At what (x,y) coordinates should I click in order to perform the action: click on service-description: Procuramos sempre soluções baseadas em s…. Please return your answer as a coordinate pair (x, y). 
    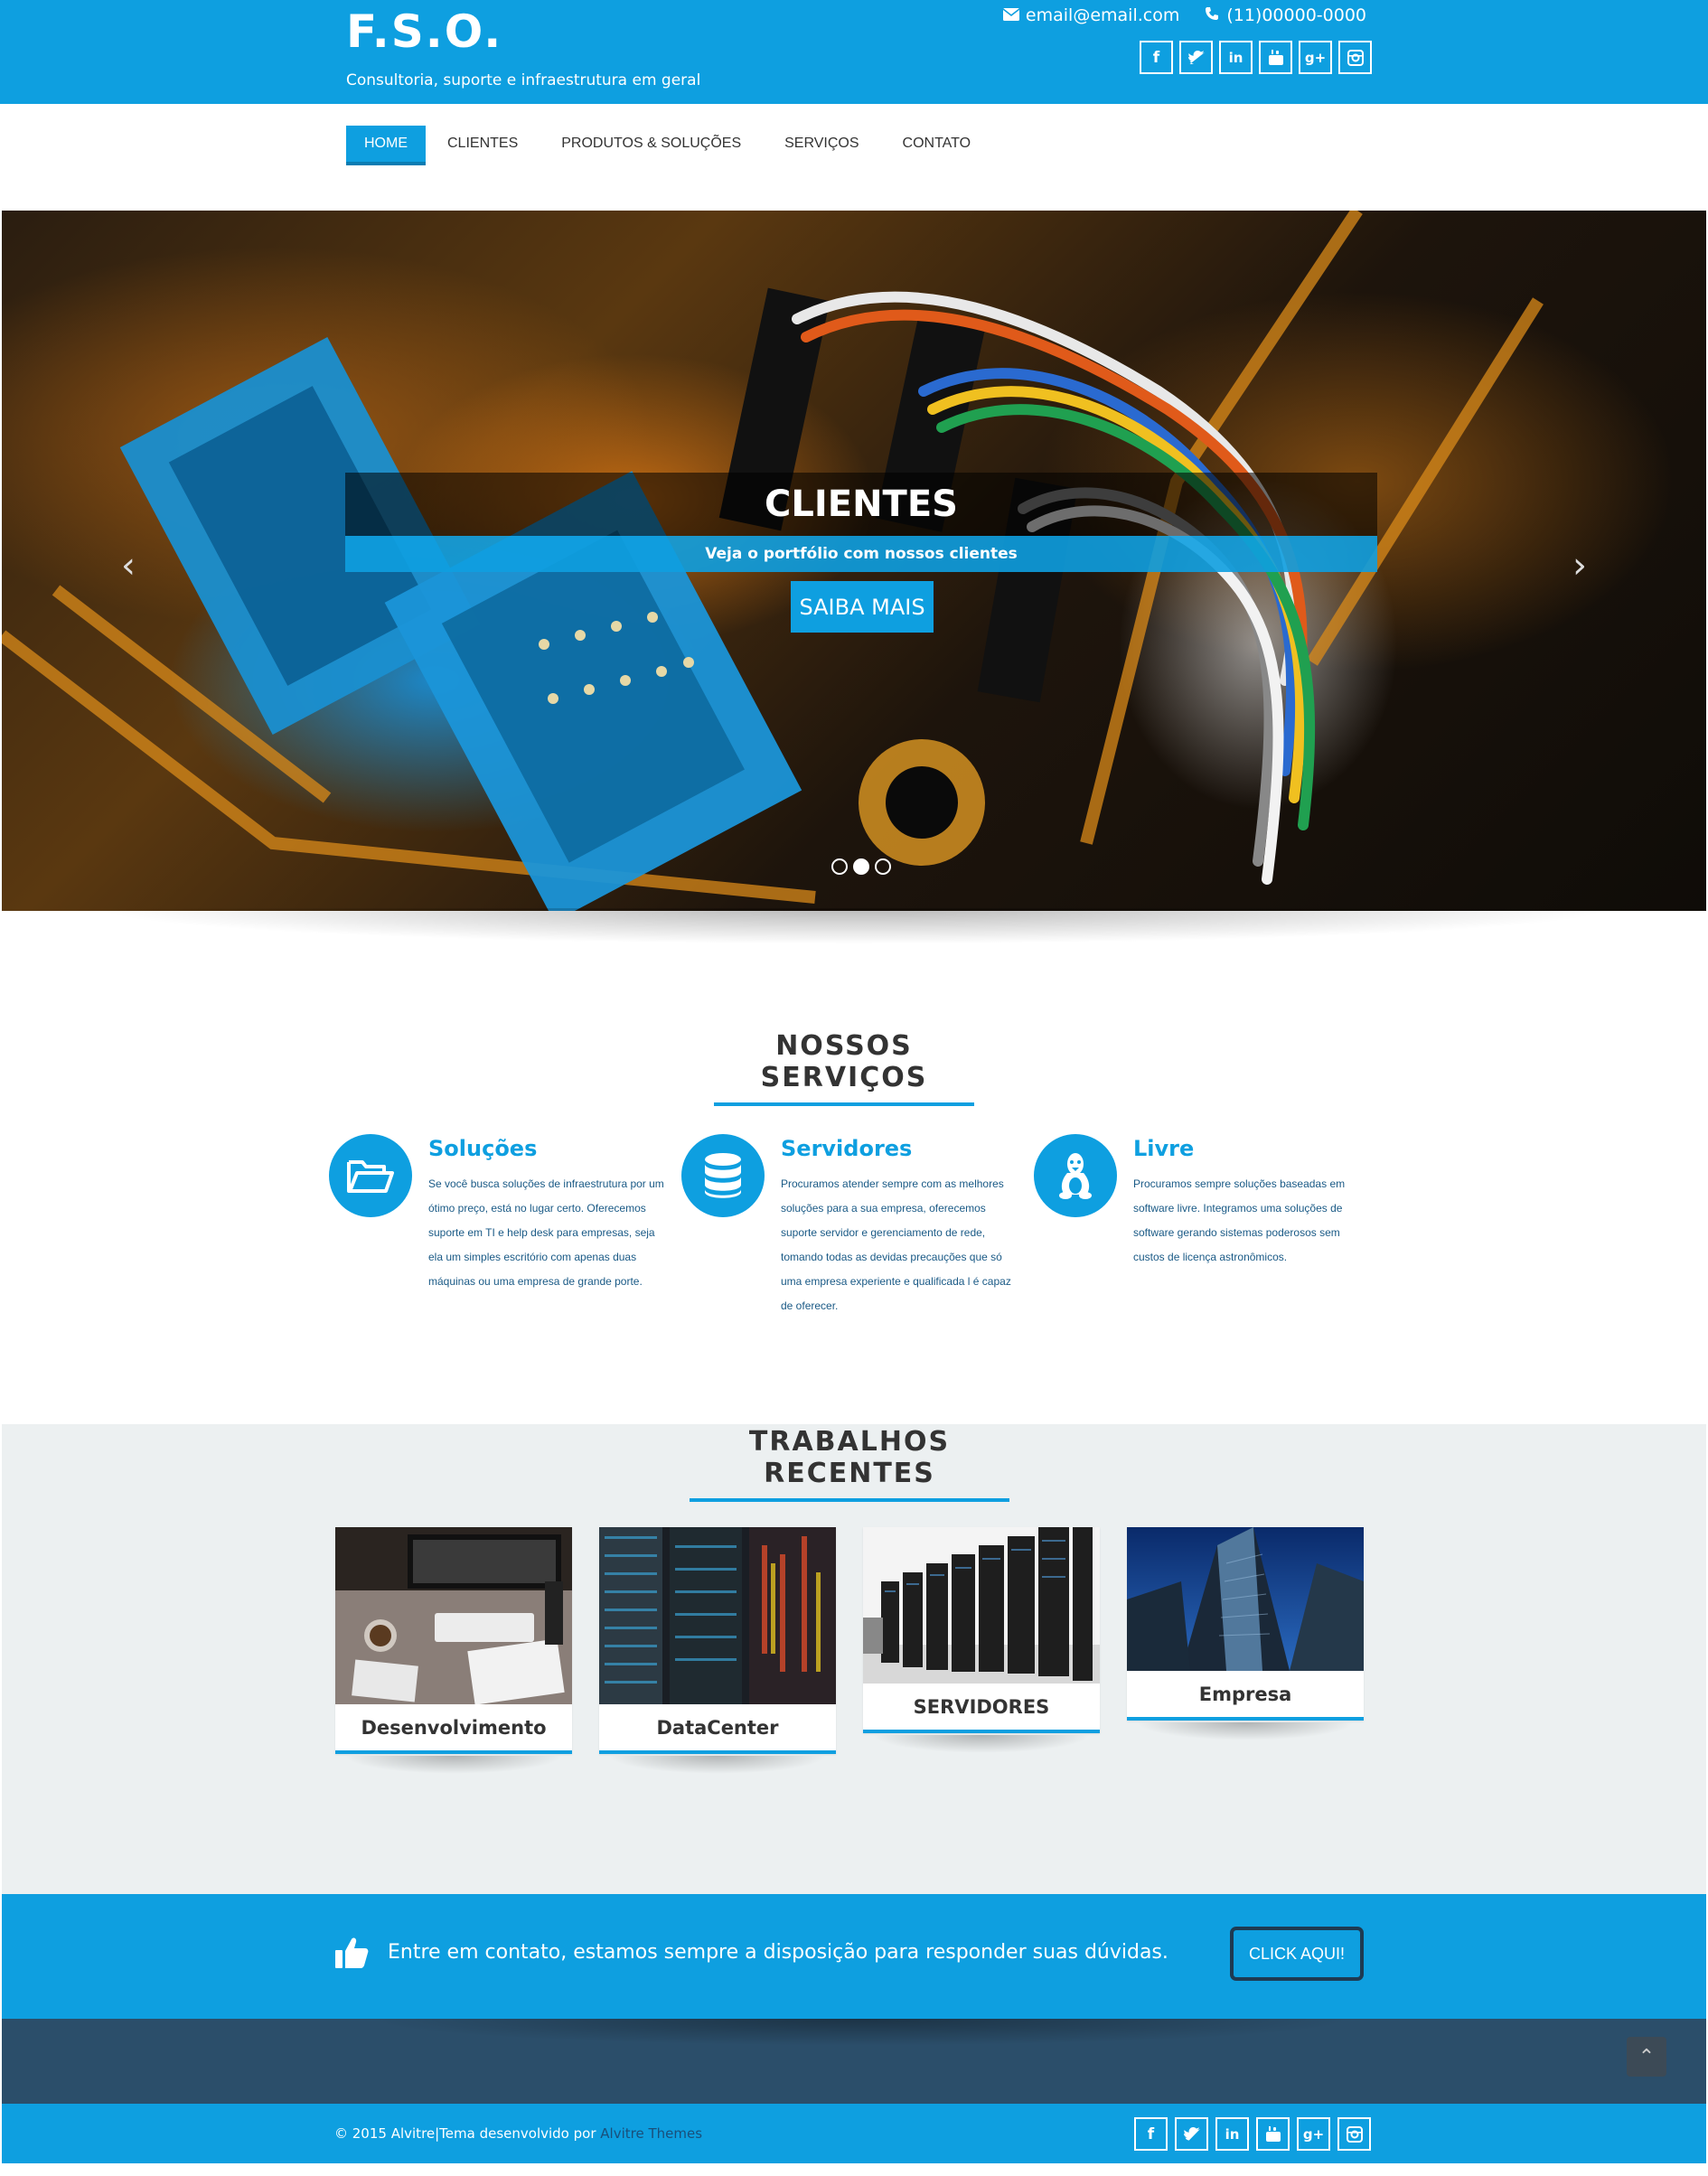
    Looking at the image, I should click on (1239, 1220).